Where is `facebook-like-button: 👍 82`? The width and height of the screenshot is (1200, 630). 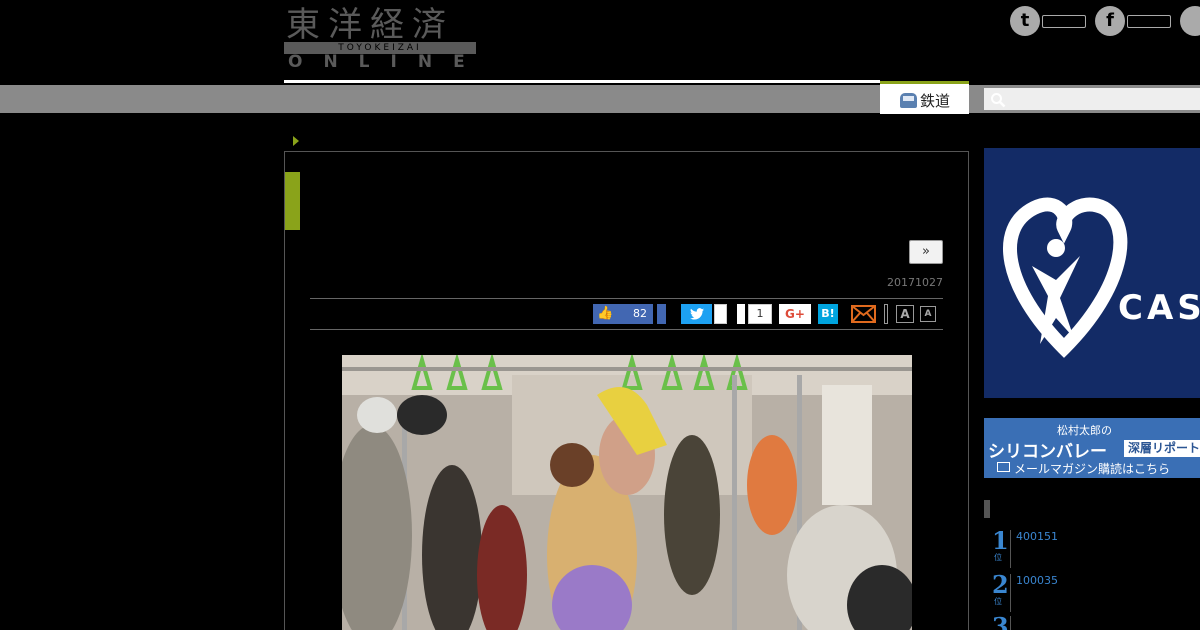
facebook-like-button: 👍 82 is located at coordinates (623, 314).